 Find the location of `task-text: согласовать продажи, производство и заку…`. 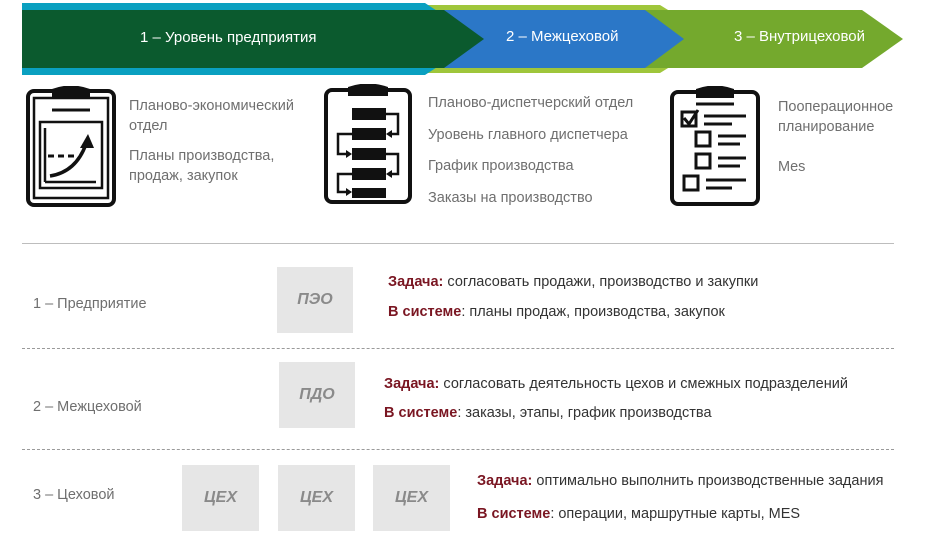

task-text: согласовать продажи, производство и заку… is located at coordinates (601, 282).